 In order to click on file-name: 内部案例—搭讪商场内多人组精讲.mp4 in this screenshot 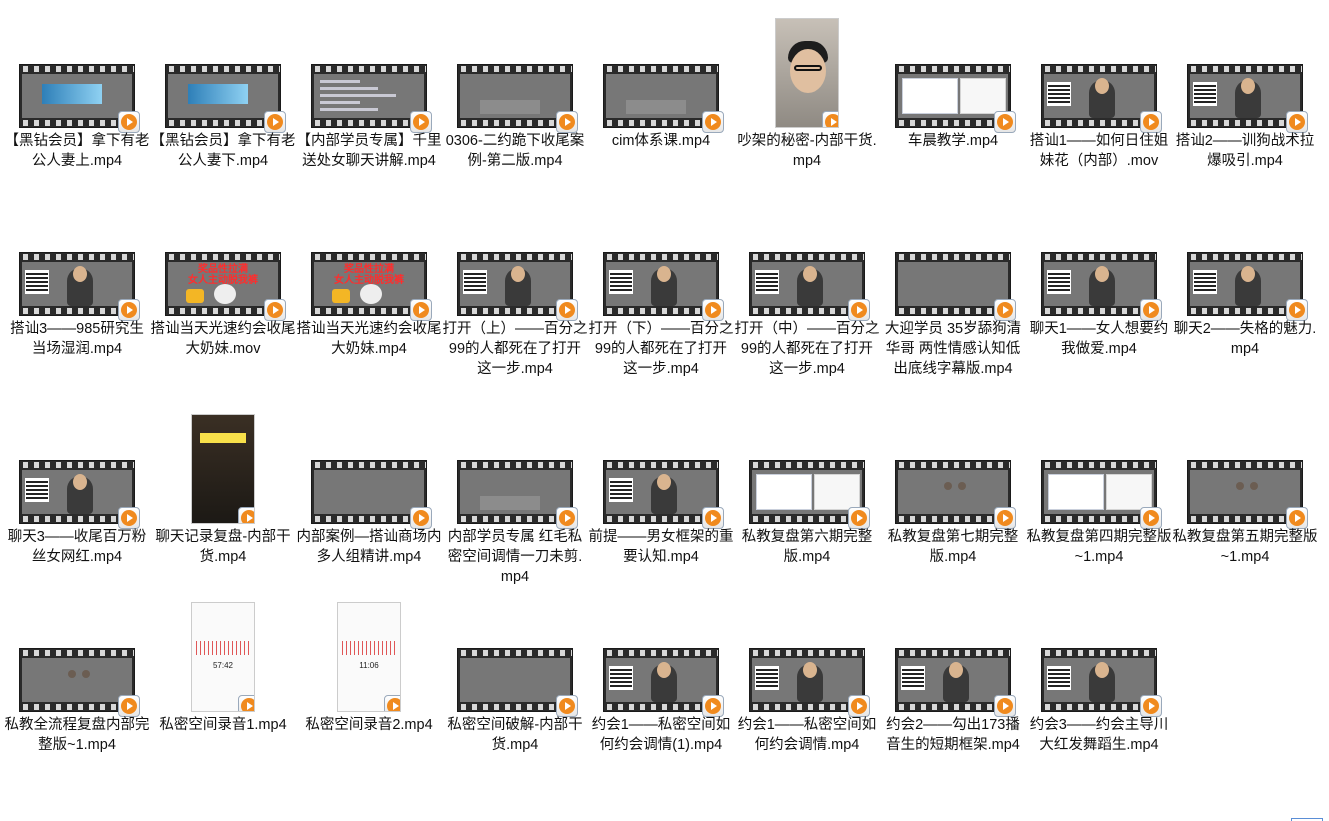, I will do `click(369, 547)`.